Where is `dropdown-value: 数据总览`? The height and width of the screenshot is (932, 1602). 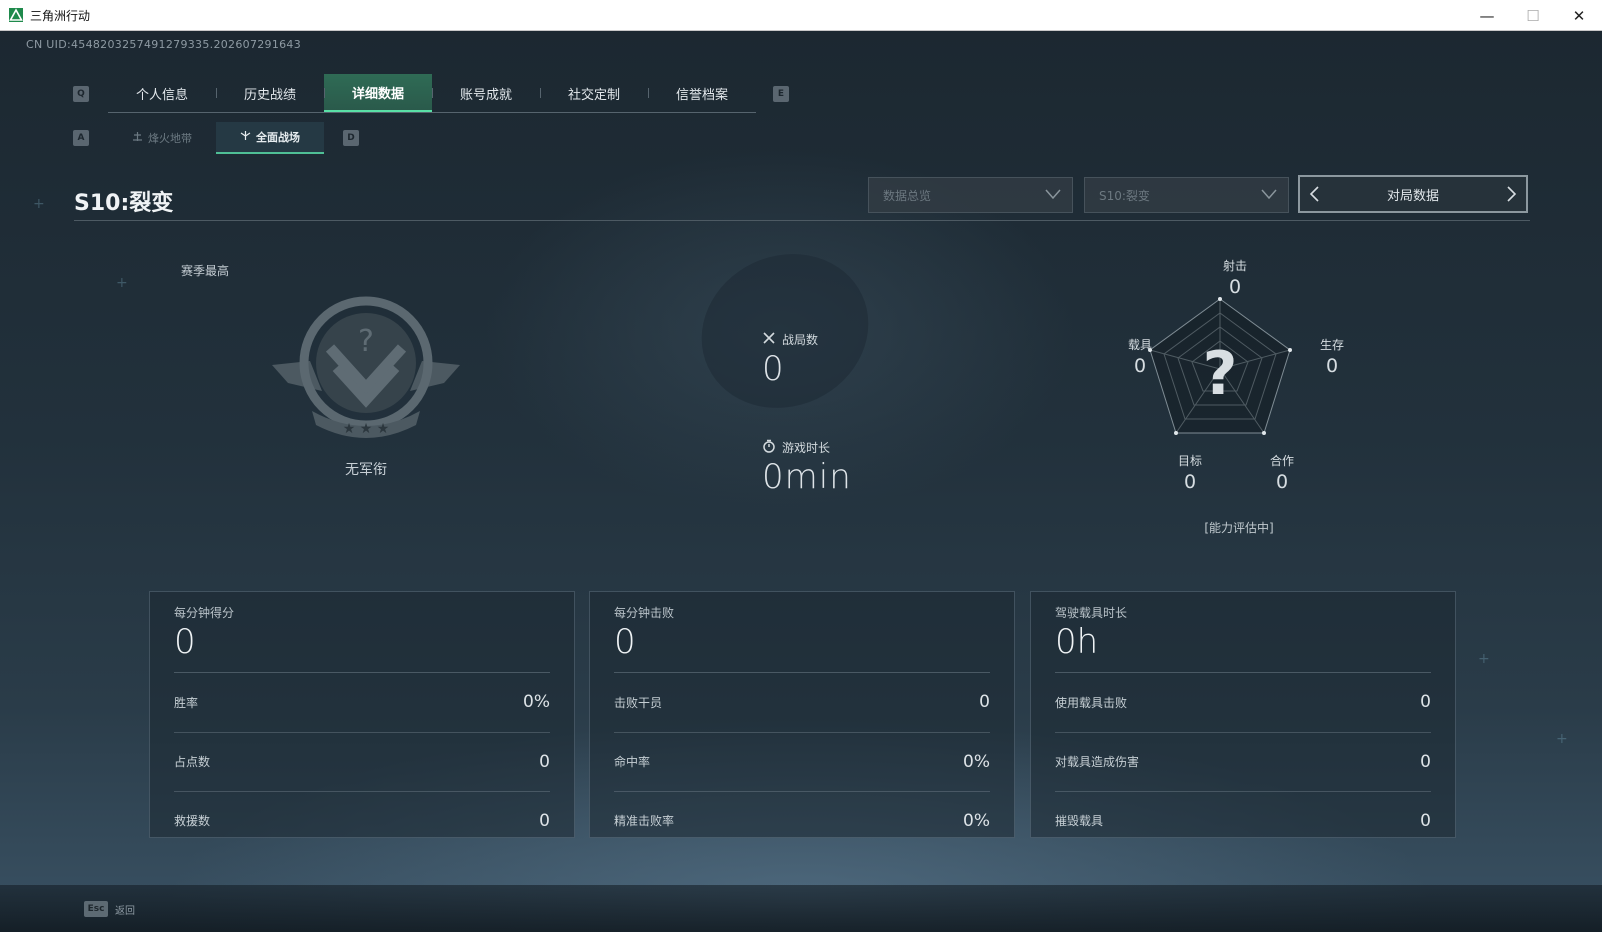 dropdown-value: 数据总览 is located at coordinates (907, 195).